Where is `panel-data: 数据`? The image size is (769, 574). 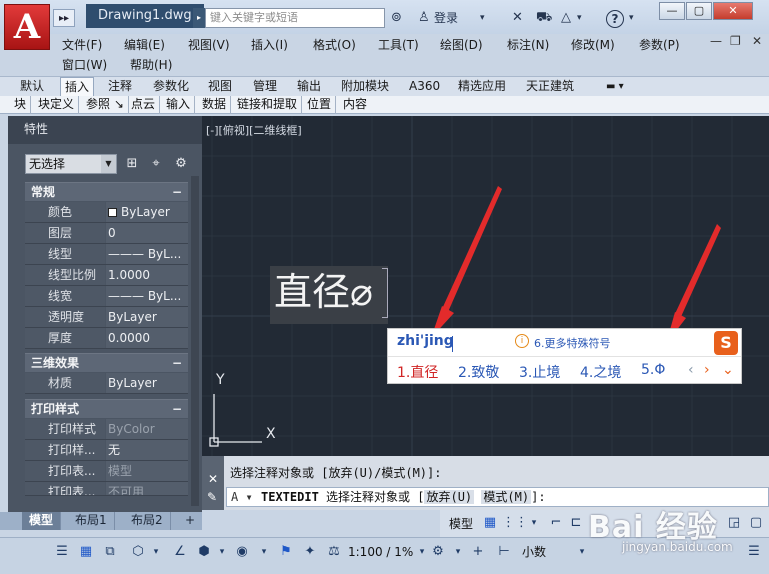
panel-data: 数据 is located at coordinates (217, 105).